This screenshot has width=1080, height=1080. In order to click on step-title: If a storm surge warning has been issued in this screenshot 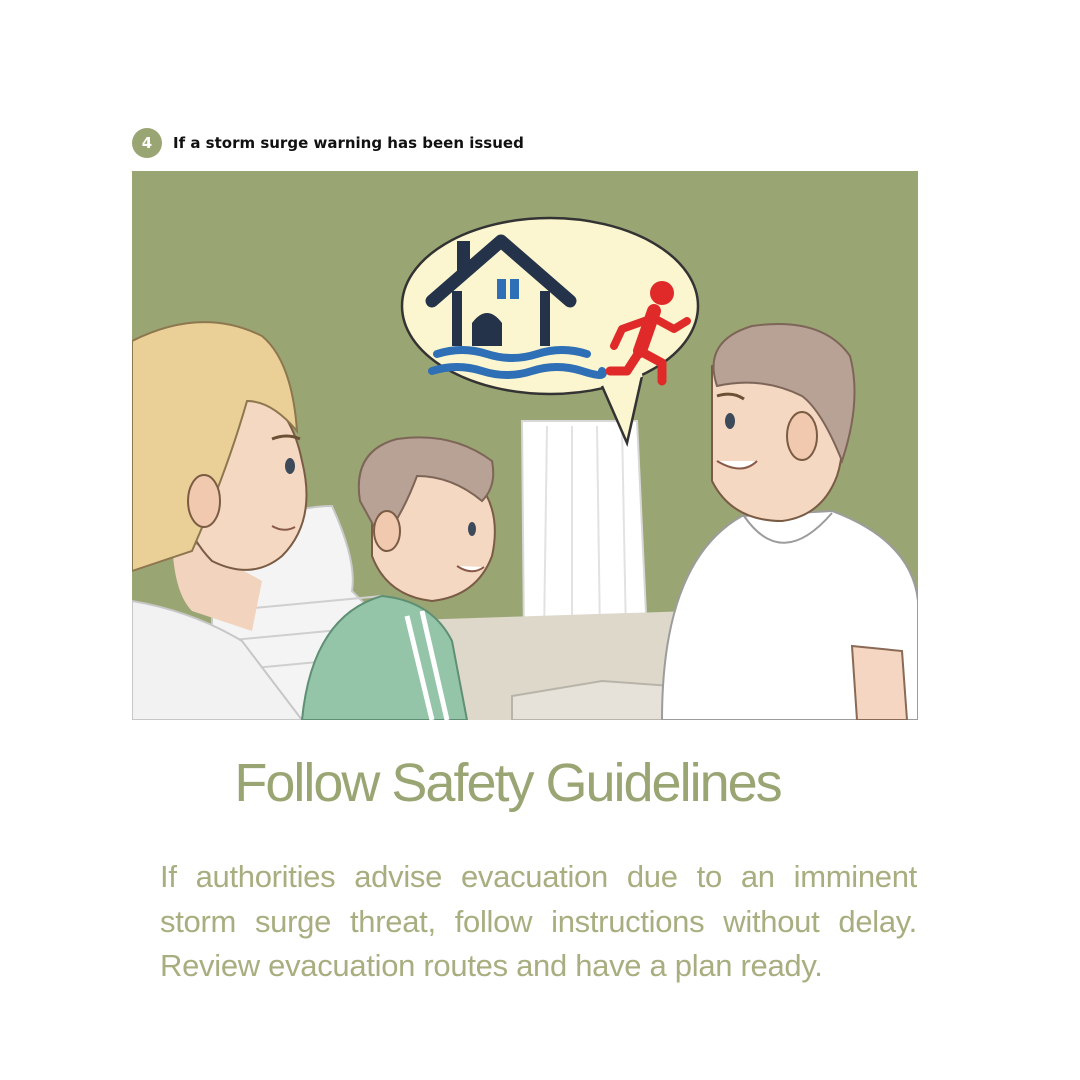, I will do `click(348, 143)`.